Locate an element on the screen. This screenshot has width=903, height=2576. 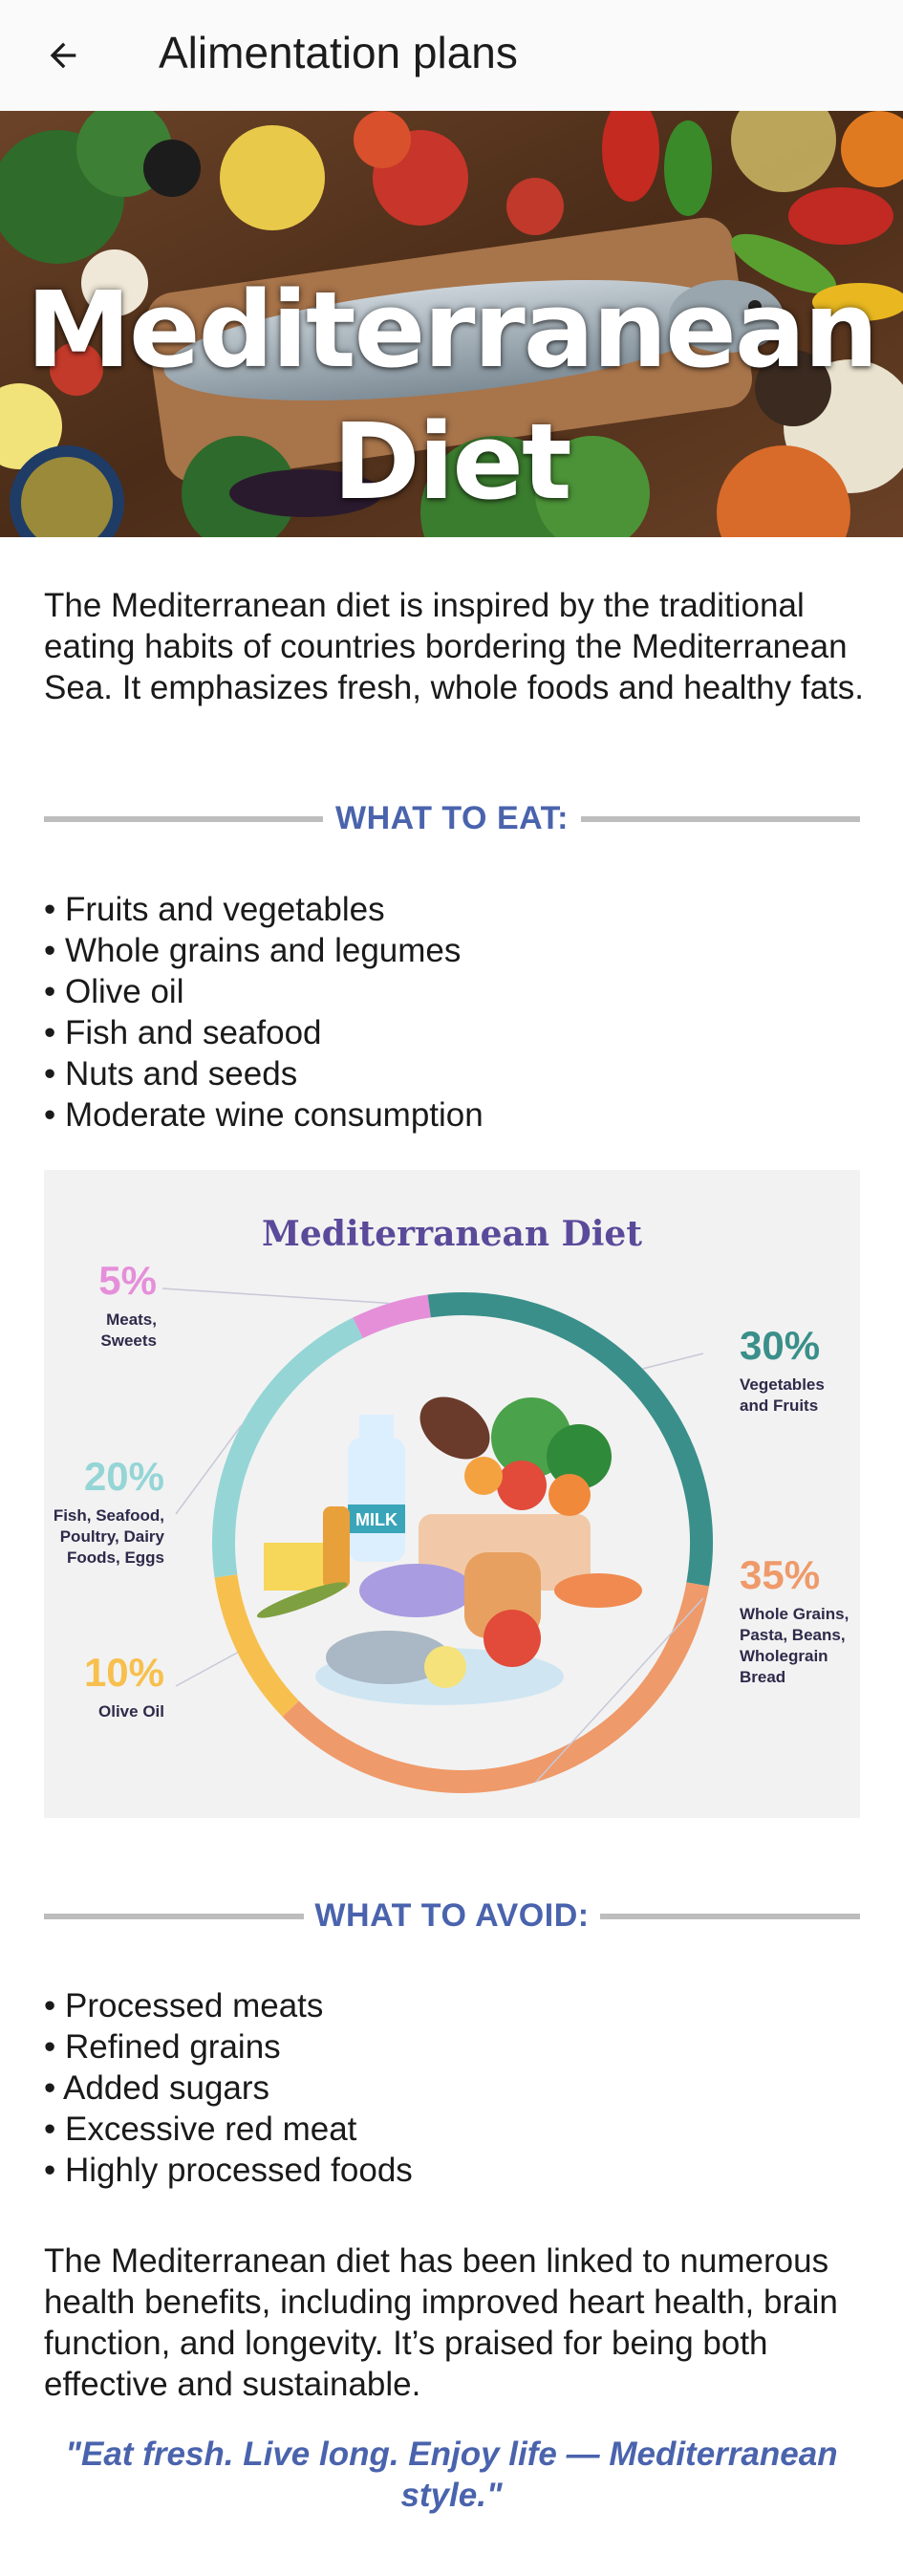
slice-percent-label: 20% is located at coordinates (124, 1476).